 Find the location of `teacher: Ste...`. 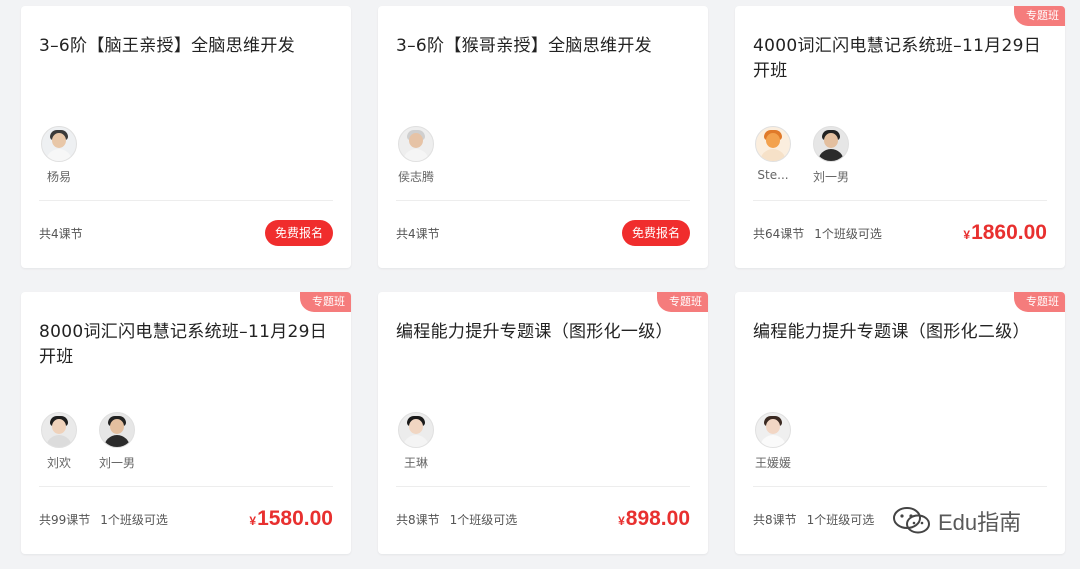

teacher: Ste... is located at coordinates (773, 155).